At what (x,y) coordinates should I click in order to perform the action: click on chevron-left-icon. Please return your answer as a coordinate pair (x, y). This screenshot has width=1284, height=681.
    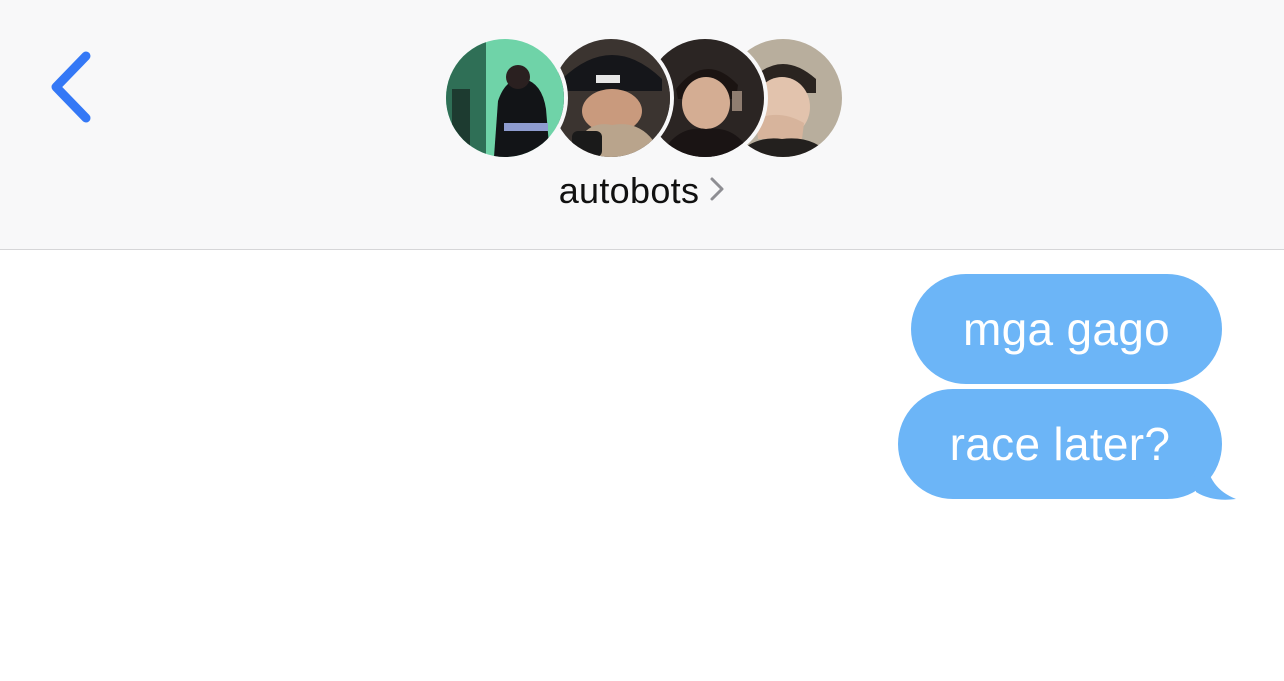
    Looking at the image, I should click on (71, 87).